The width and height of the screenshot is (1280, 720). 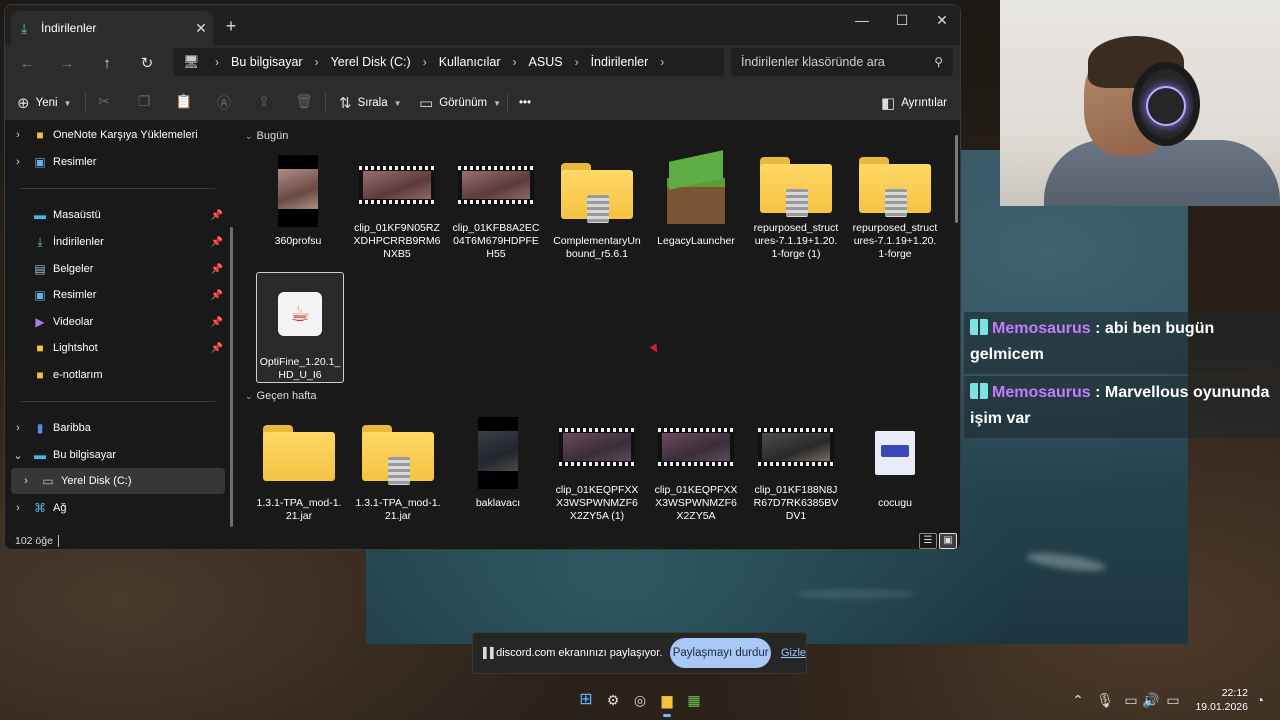 What do you see at coordinates (280, 396) in the screenshot?
I see `group-header-last-week: ⌄ Geçen hafta` at bounding box center [280, 396].